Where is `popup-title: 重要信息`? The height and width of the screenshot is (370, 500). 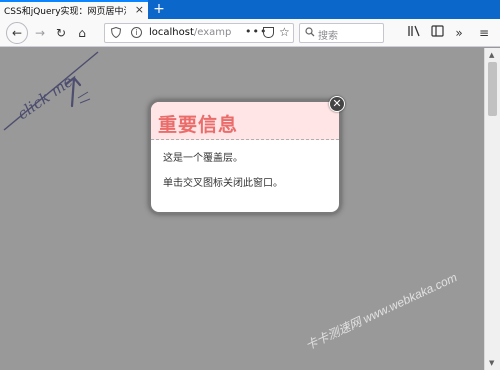 popup-title: 重要信息 is located at coordinates (198, 125).